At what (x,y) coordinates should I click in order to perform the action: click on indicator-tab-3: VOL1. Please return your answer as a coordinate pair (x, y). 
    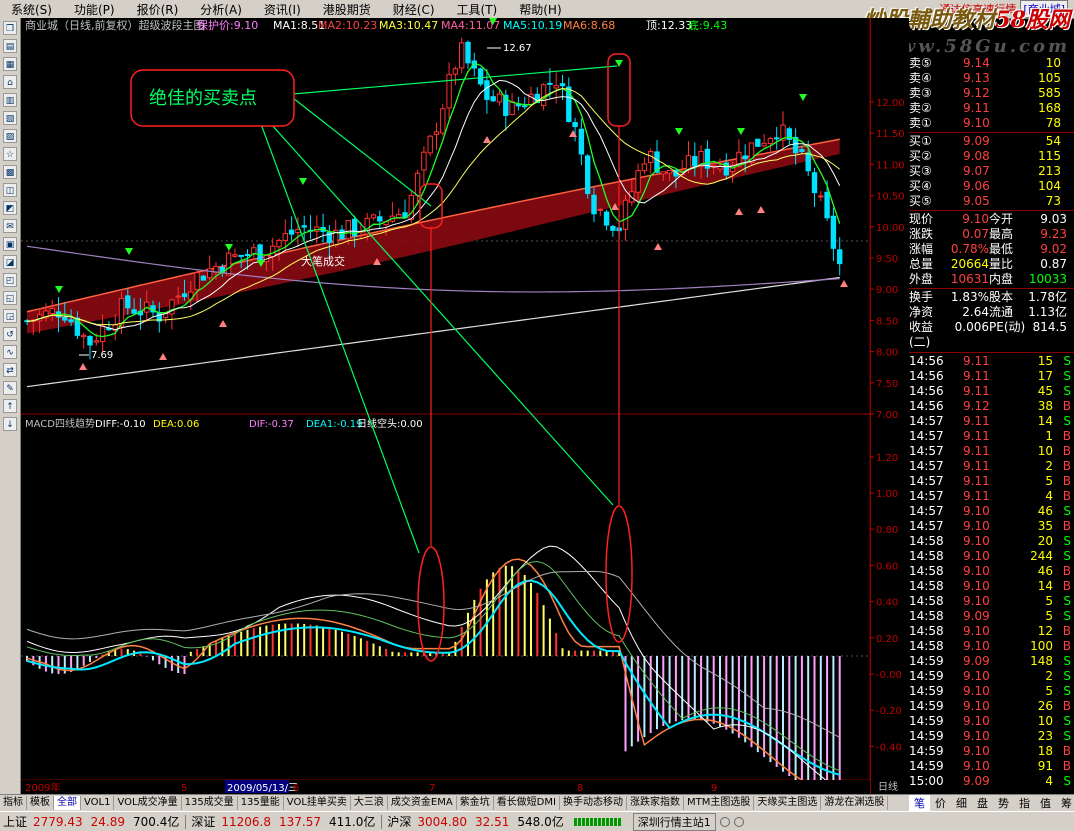
    Looking at the image, I should click on (98, 803).